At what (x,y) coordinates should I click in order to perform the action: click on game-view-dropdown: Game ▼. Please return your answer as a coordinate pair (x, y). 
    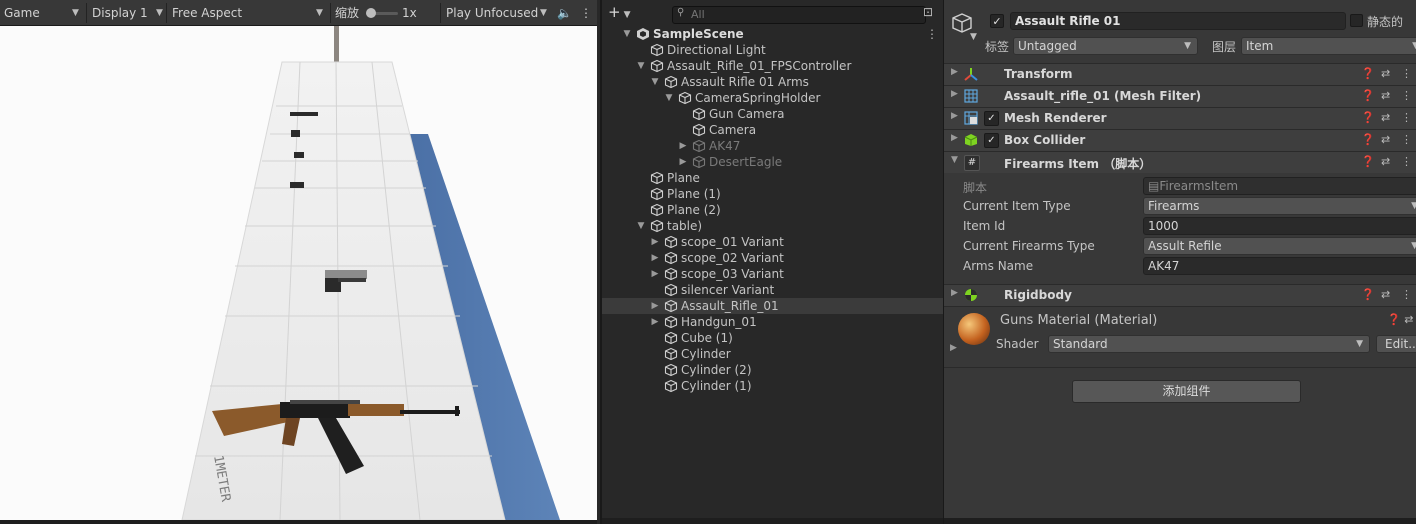
    Looking at the image, I should click on (41, 13).